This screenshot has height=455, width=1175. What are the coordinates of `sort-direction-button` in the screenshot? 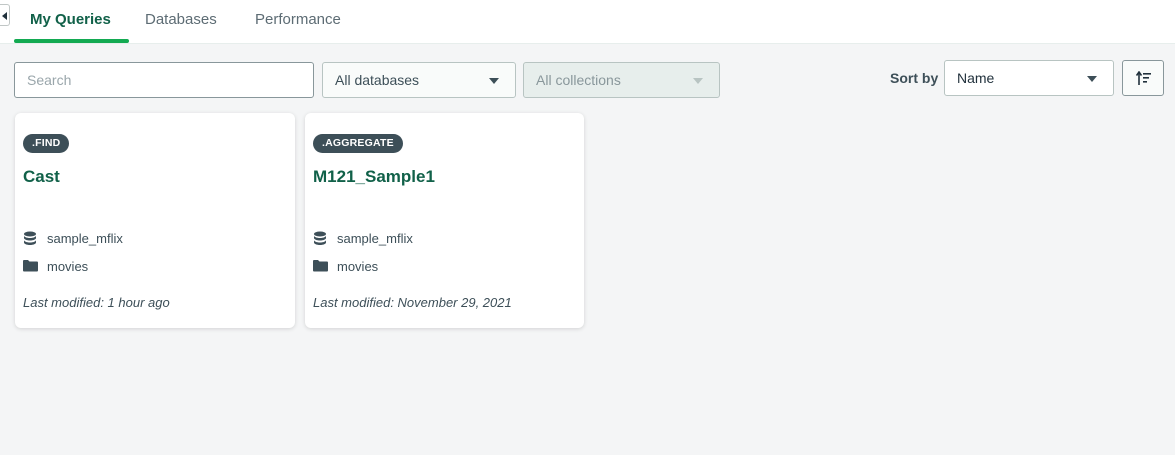 It's located at (1143, 78).